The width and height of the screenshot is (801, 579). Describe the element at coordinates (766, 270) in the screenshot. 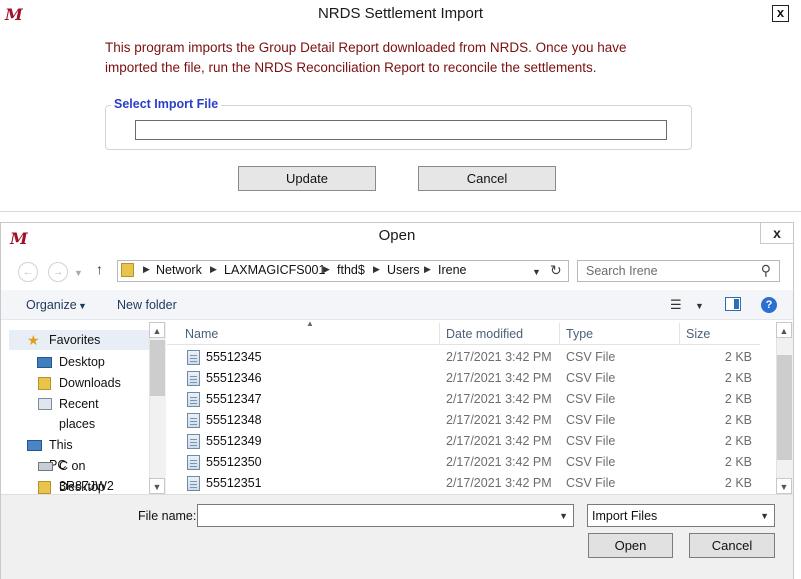

I see `search-icon: ⚲` at that location.